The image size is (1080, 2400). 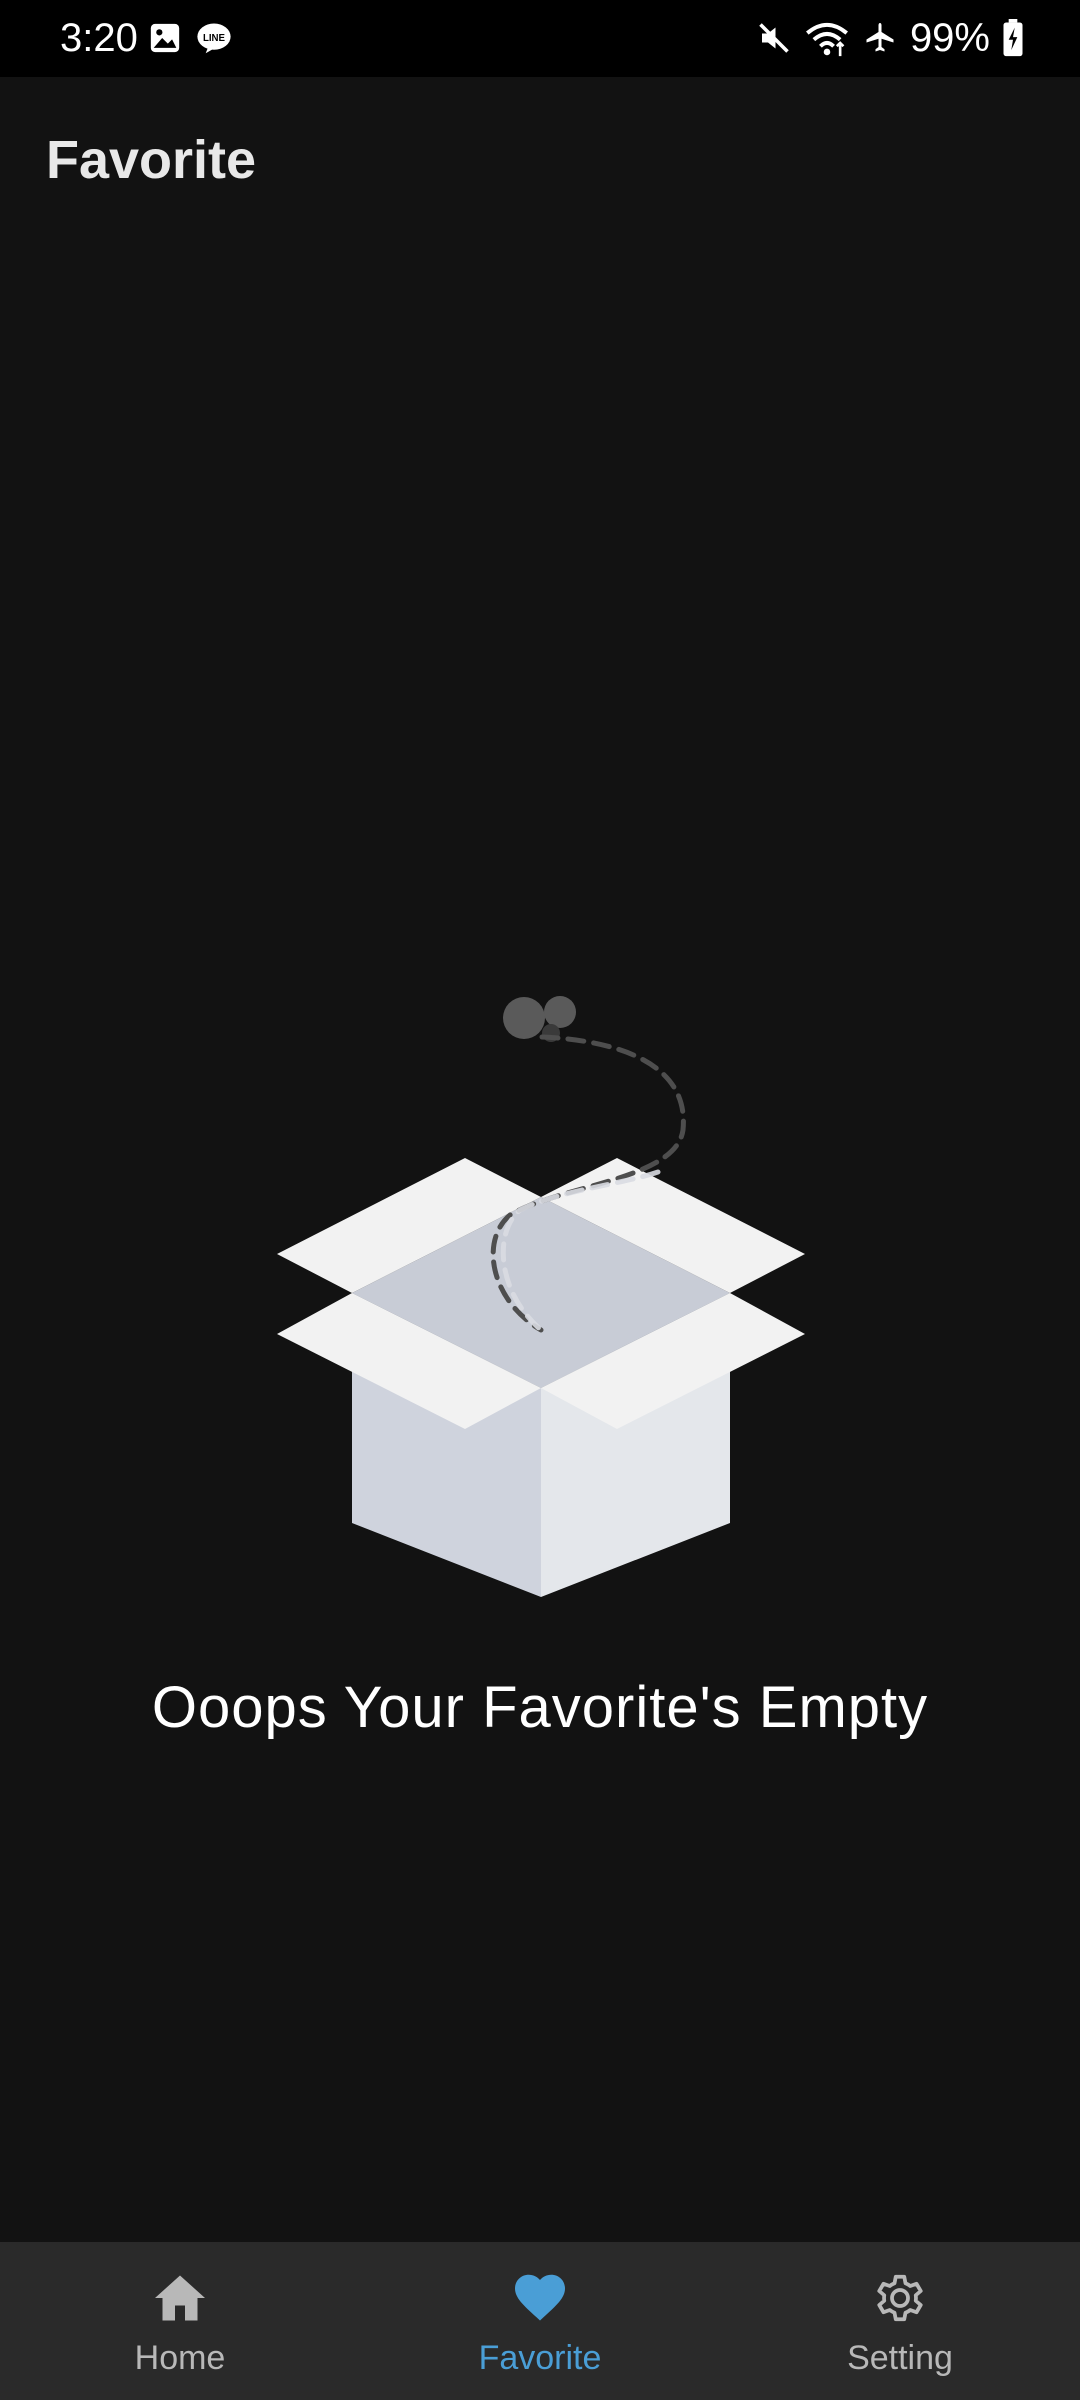 I want to click on nav-item-home: Home, so click(x=180, y=2321).